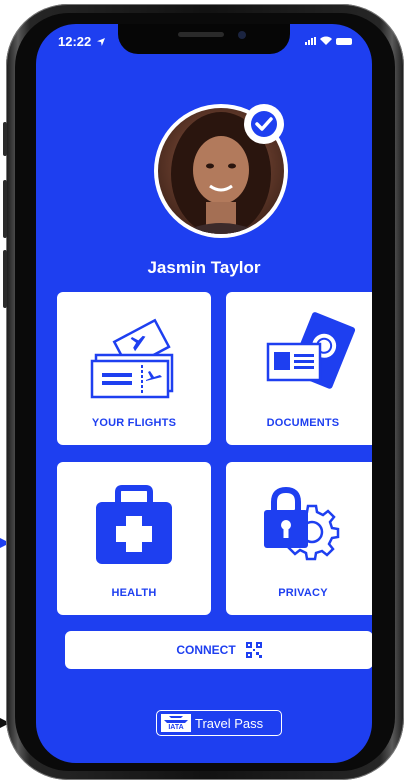  I want to click on tile-label: DOCUMENTS, so click(303, 423).